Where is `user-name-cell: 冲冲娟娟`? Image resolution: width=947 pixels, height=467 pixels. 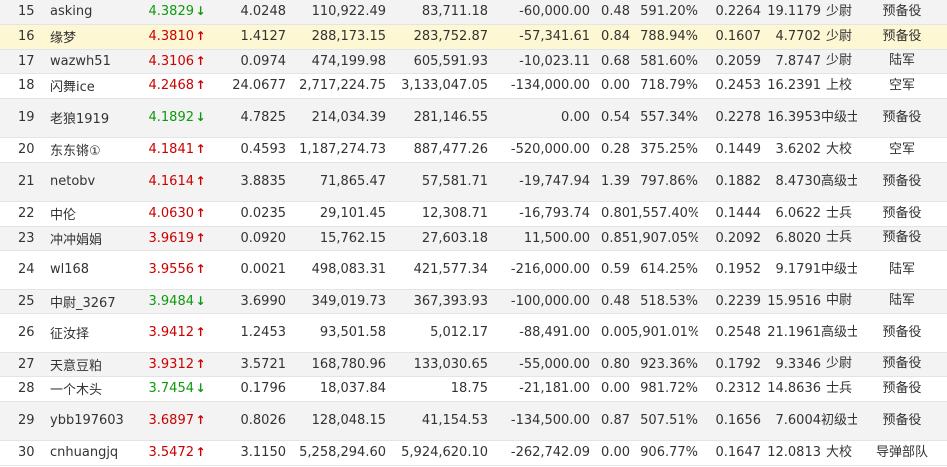
user-name-cell: 冲冲娟娟 is located at coordinates (89, 238).